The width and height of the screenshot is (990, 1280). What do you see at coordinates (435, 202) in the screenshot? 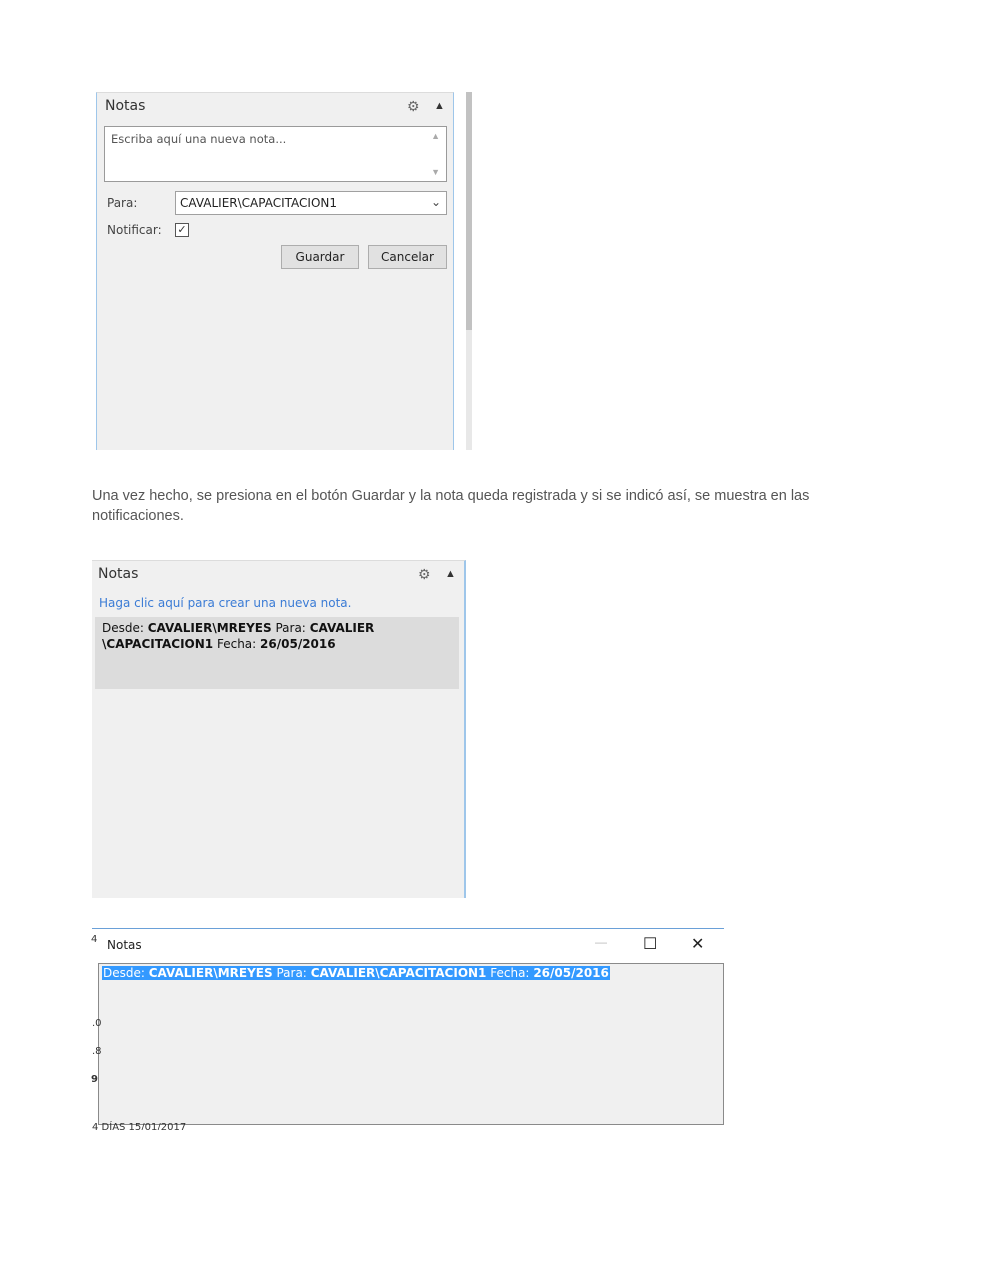
I see `chevron-down-icon: ⌄` at bounding box center [435, 202].